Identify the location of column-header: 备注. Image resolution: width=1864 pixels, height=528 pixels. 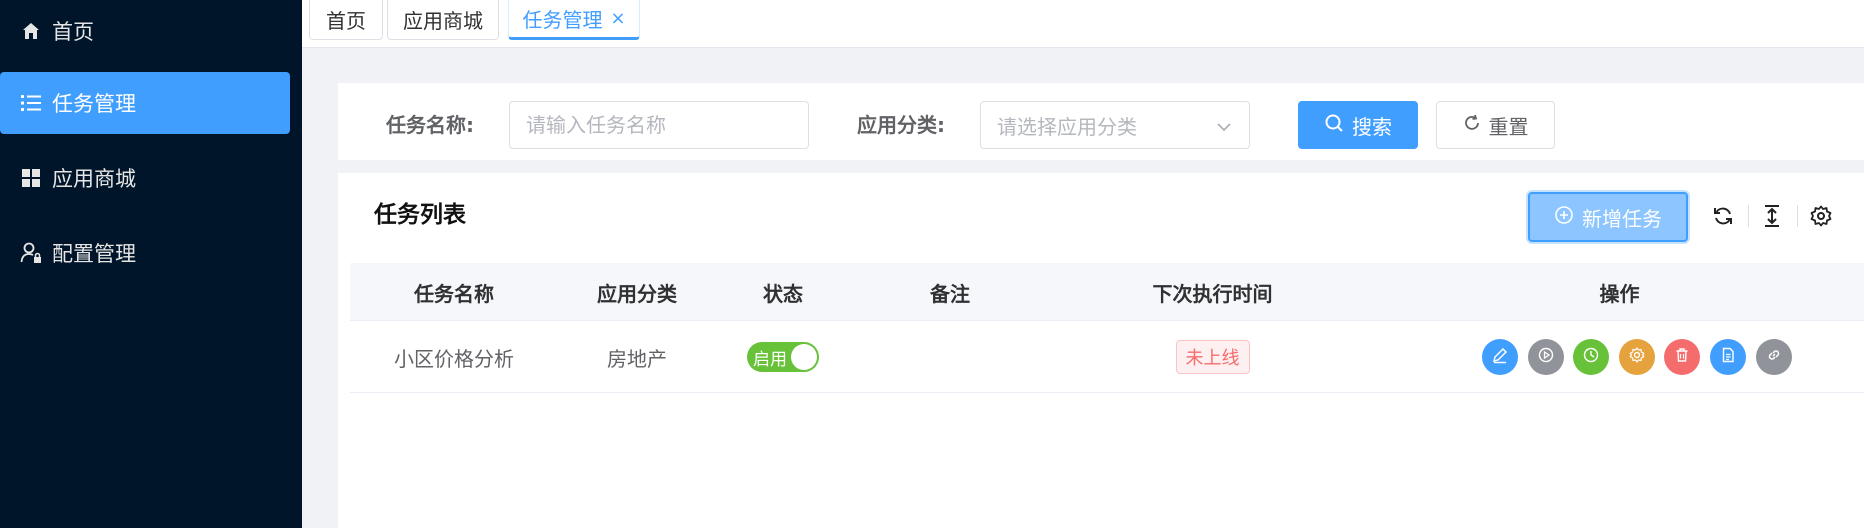
(950, 293).